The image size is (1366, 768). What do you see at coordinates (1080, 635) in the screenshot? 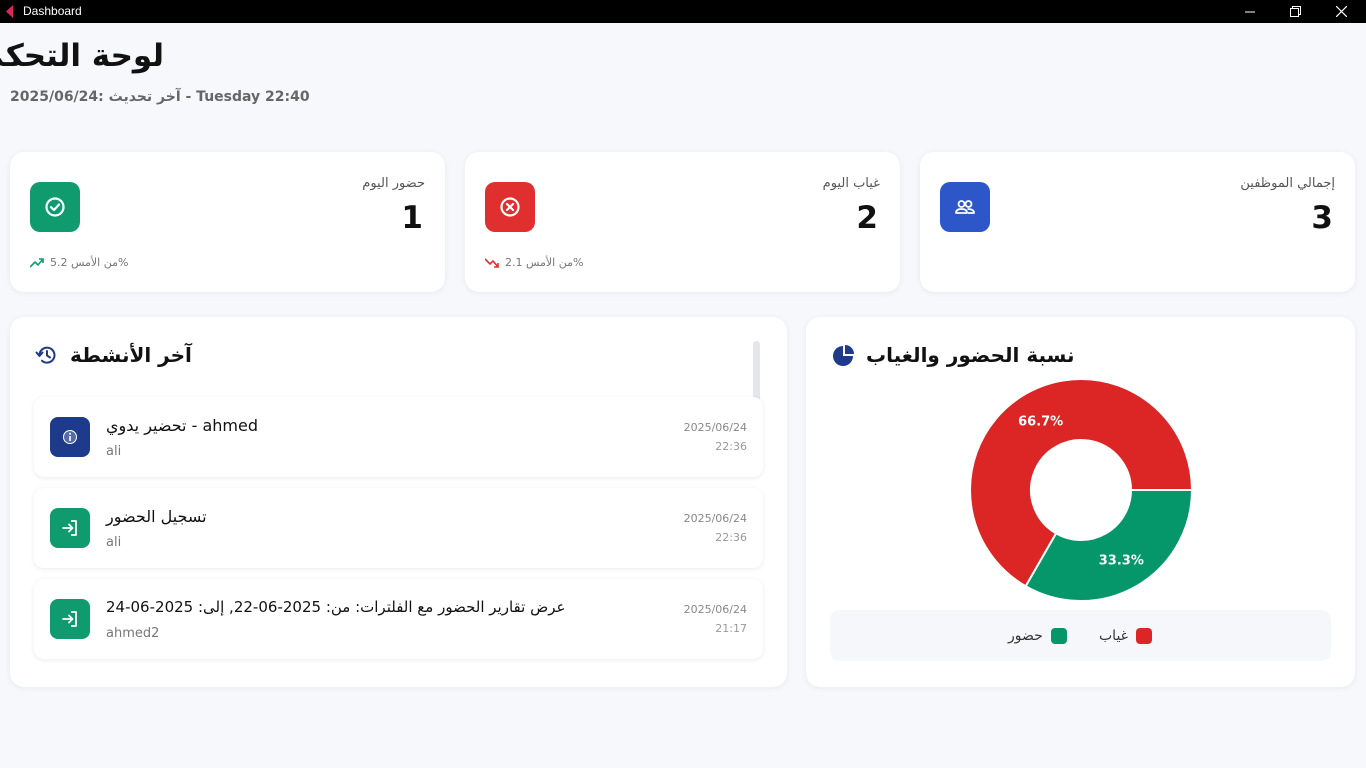
I see `chart-legend: غياب حضور` at bounding box center [1080, 635].